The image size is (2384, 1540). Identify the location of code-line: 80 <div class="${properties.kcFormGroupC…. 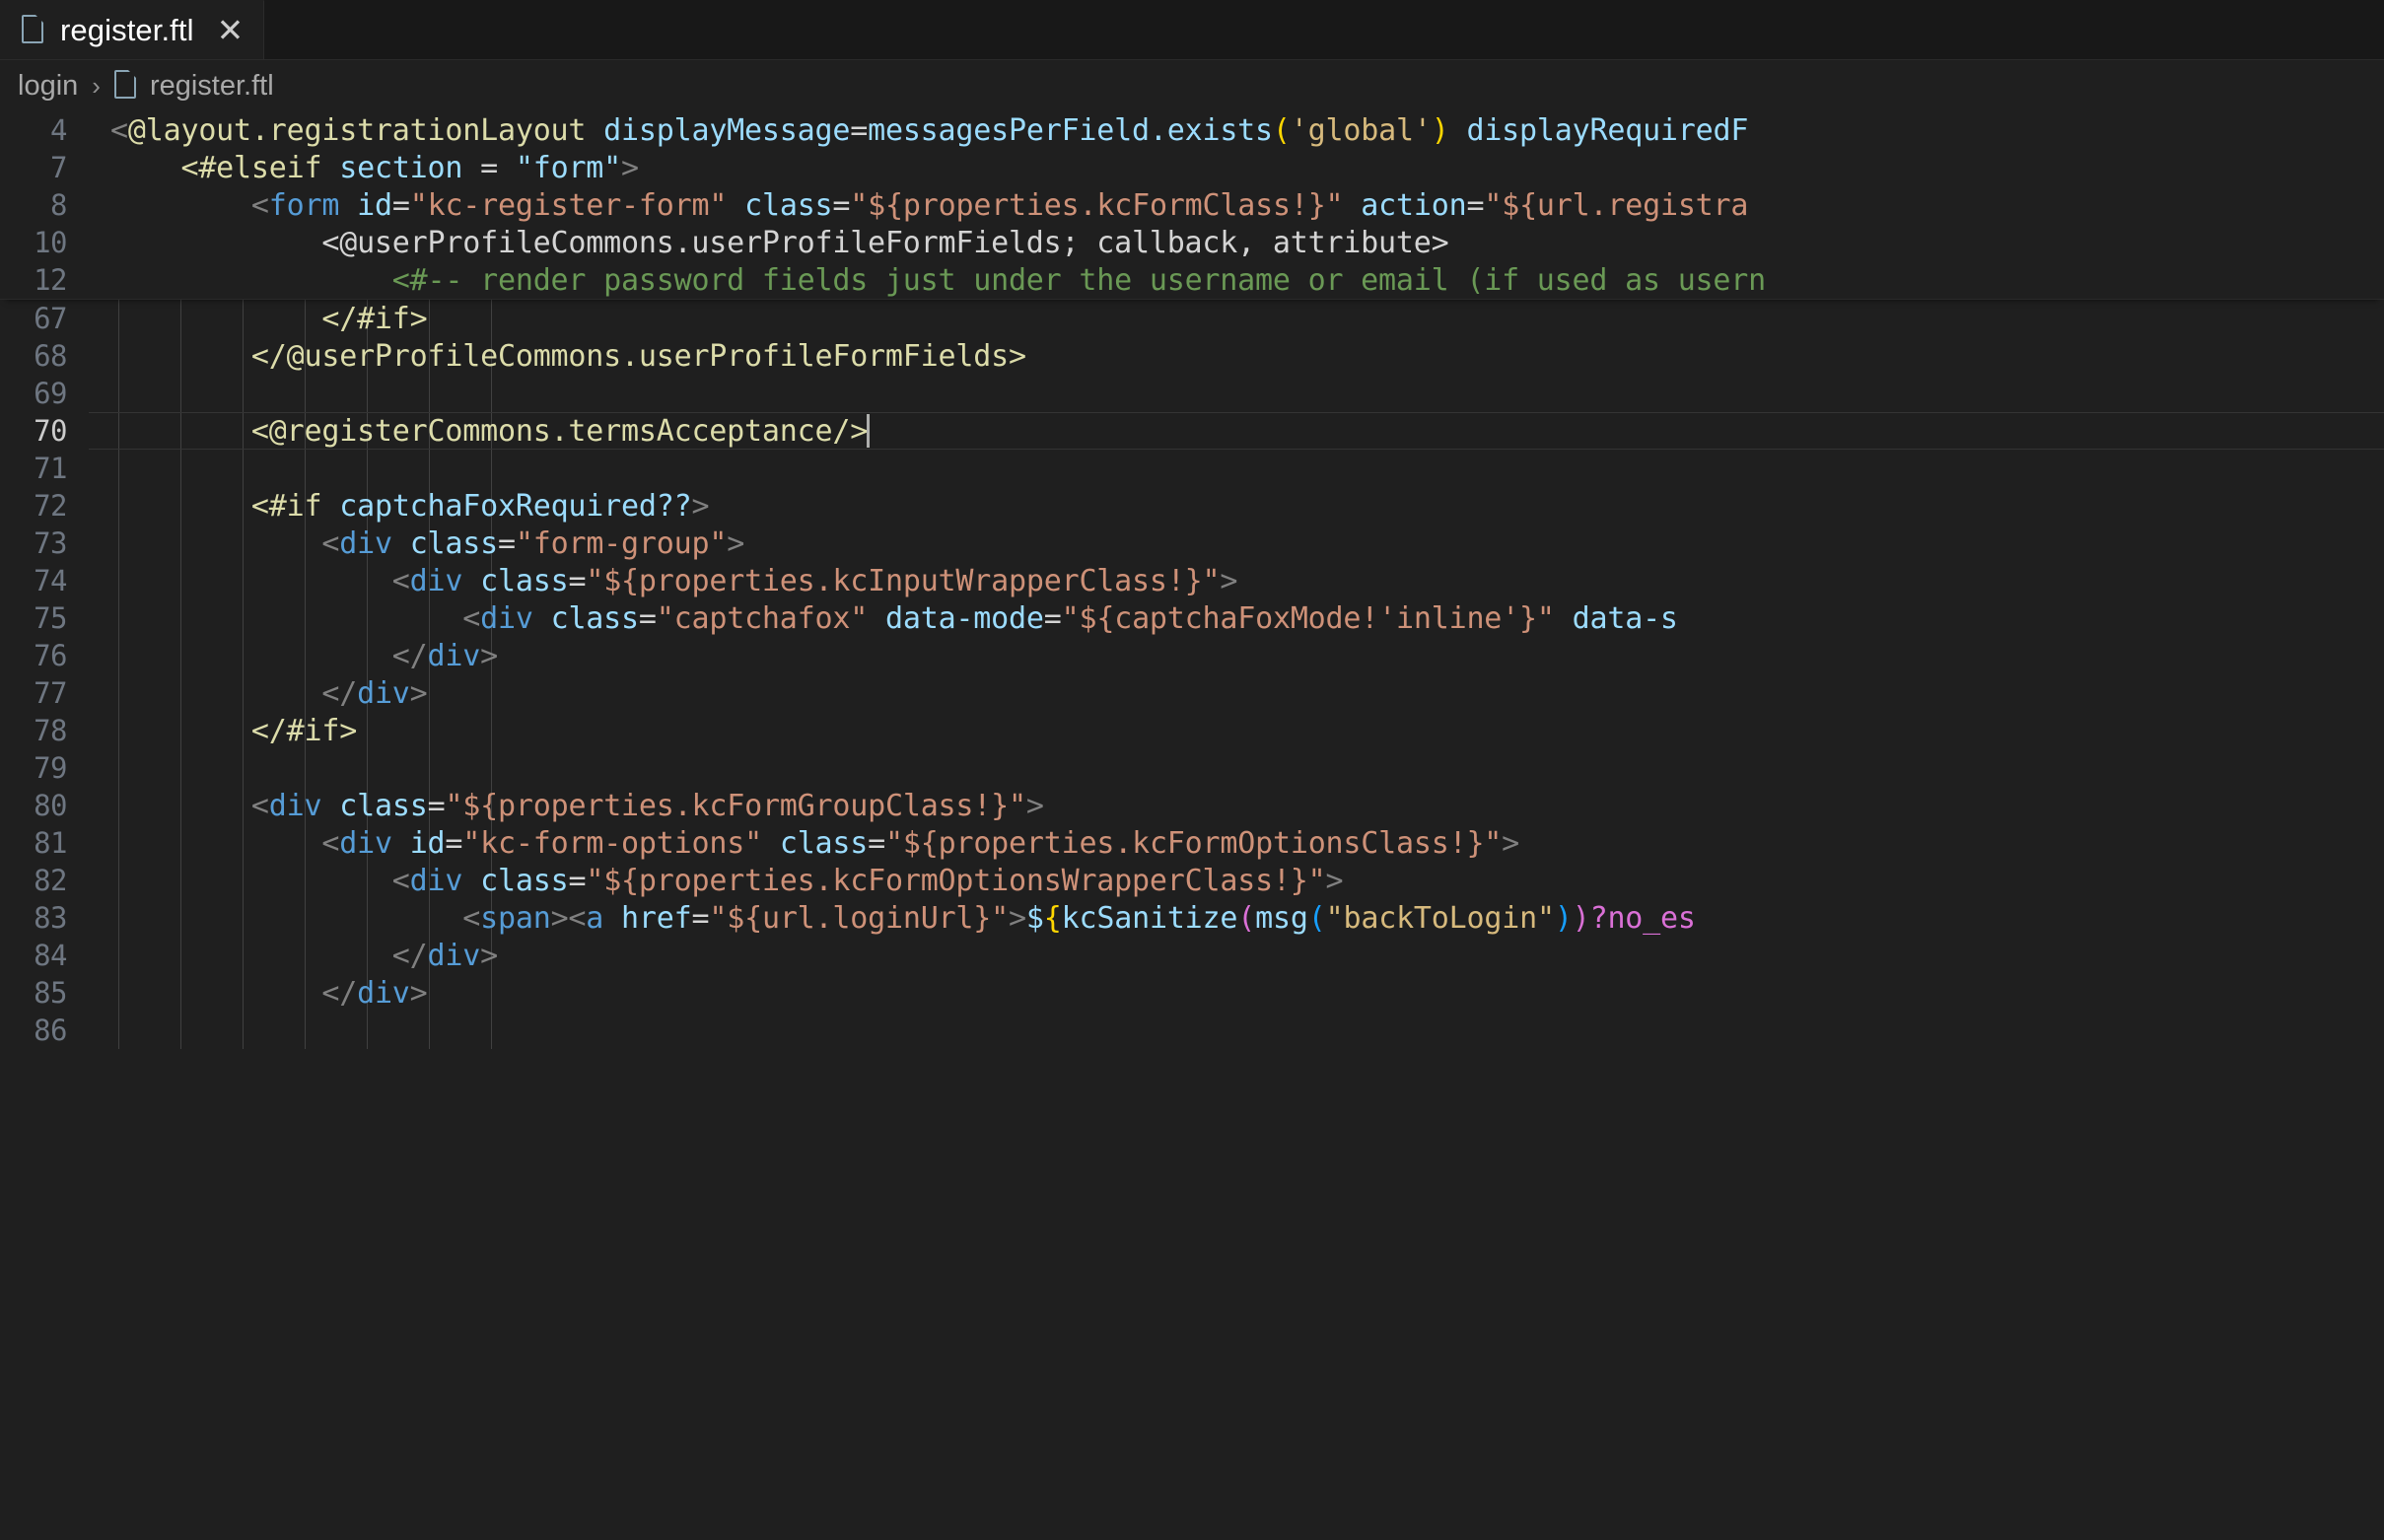
(1192, 805).